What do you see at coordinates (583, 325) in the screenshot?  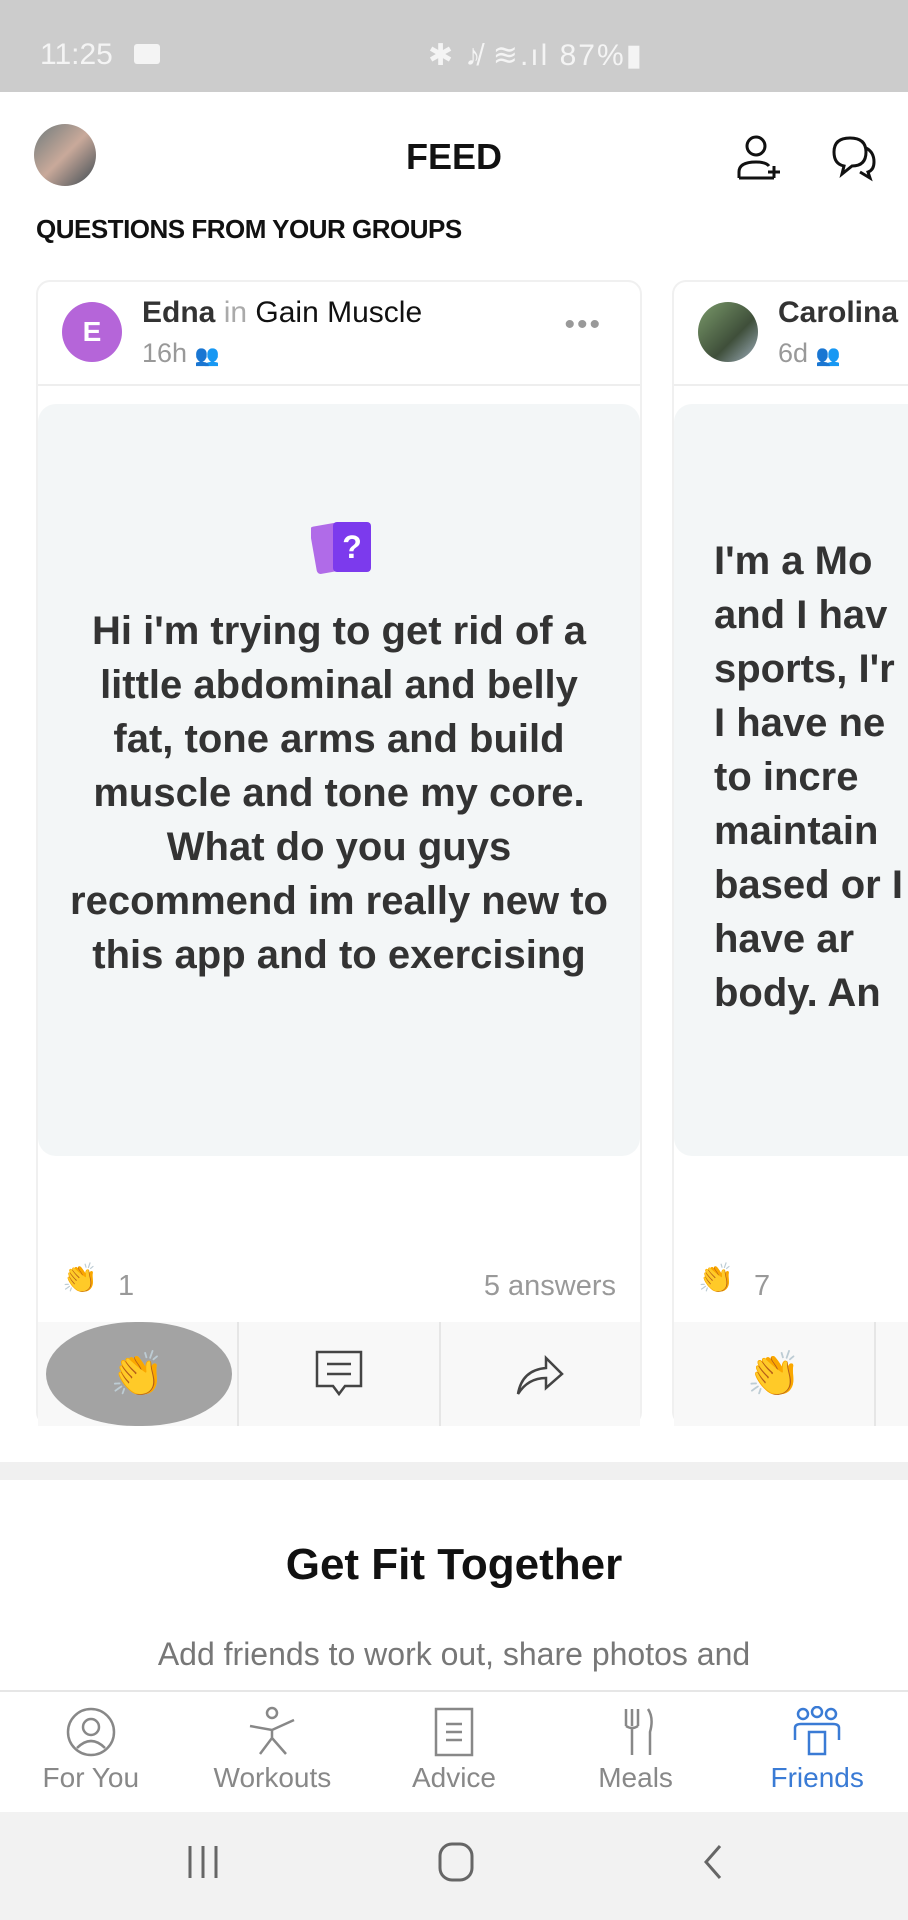 I see `more-options-icon: •••` at bounding box center [583, 325].